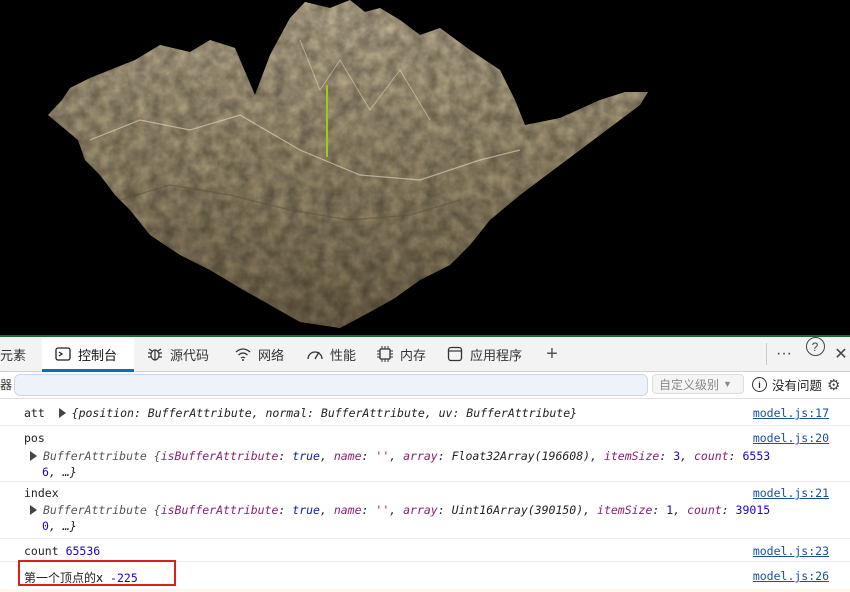  What do you see at coordinates (791, 438) in the screenshot?
I see `source-link: model.js:20` at bounding box center [791, 438].